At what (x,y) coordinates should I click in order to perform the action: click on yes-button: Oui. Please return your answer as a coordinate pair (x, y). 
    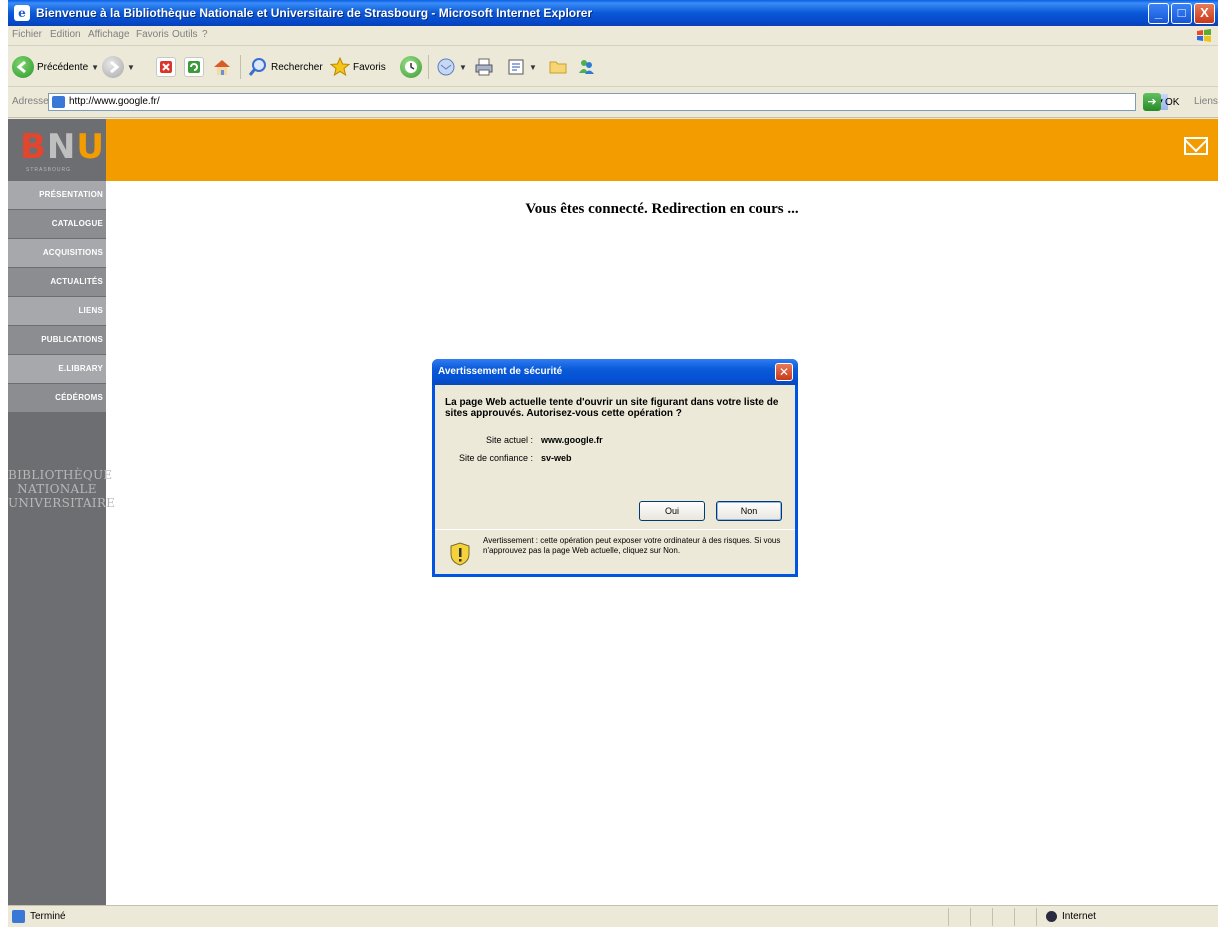
    Looking at the image, I should click on (672, 511).